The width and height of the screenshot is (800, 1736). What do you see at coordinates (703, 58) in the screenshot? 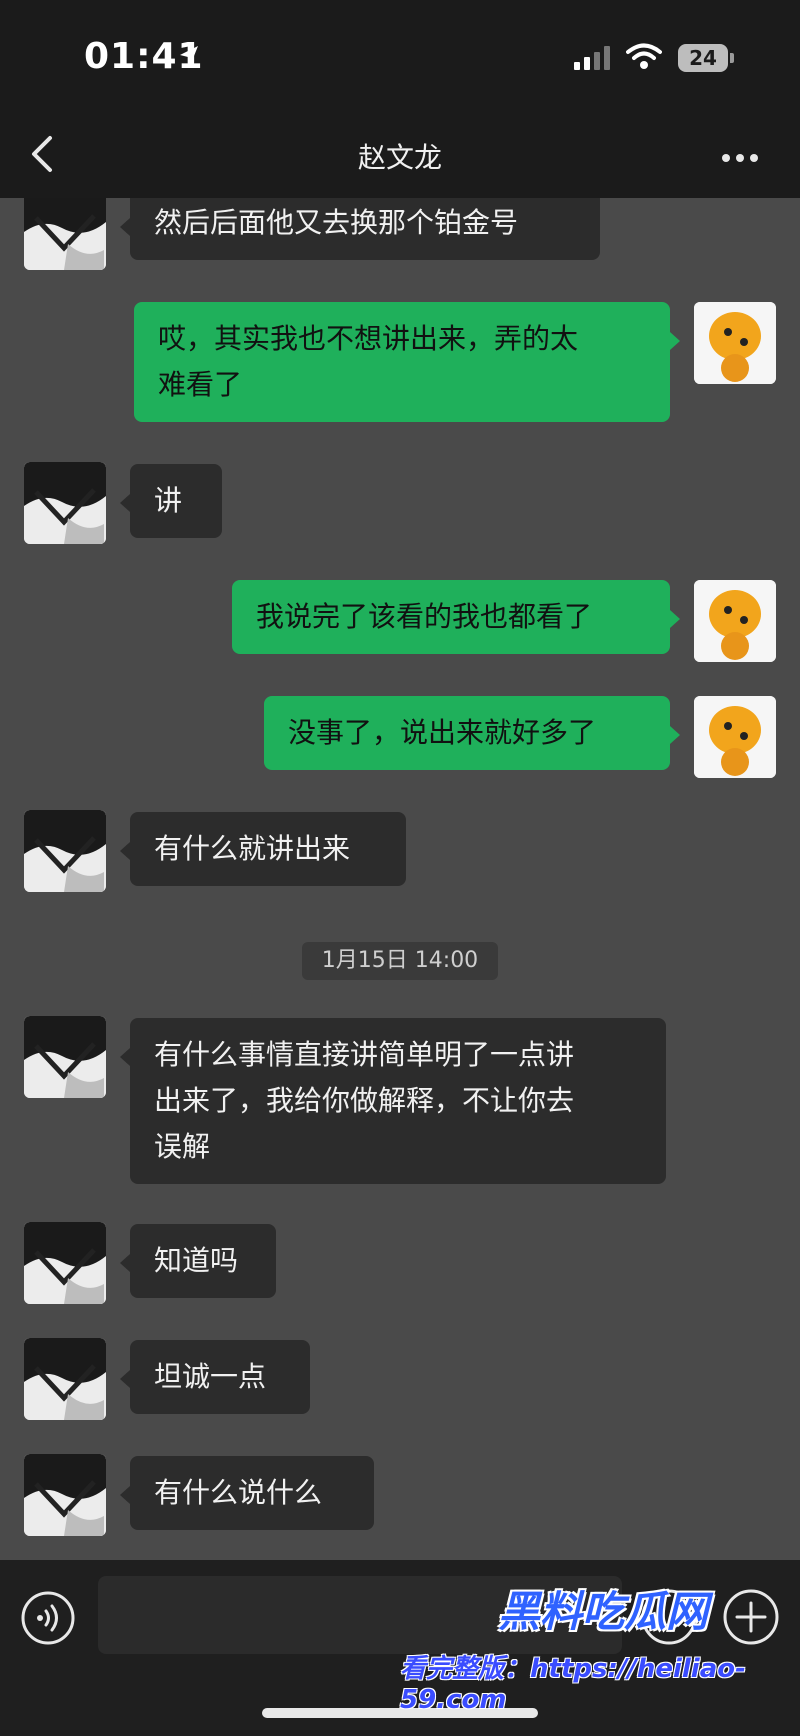
I see `battery-level: 24` at bounding box center [703, 58].